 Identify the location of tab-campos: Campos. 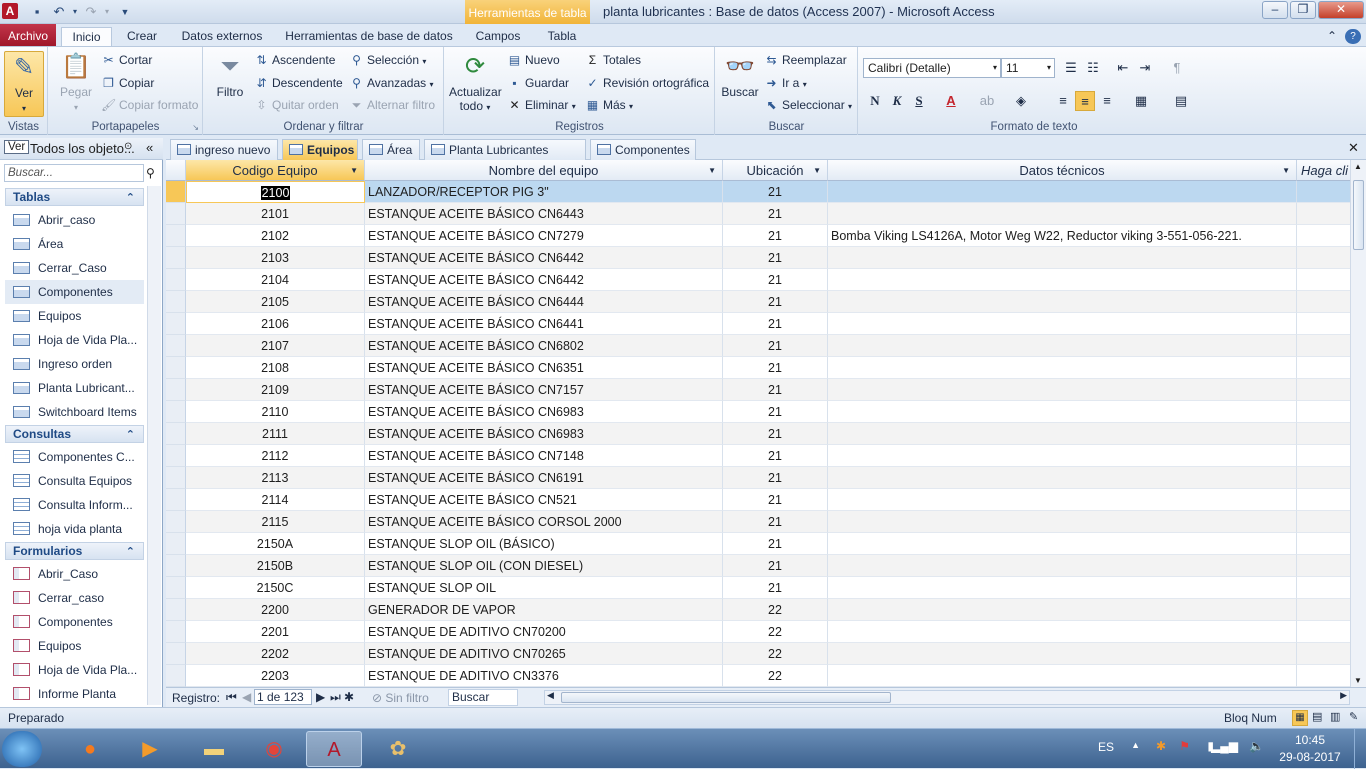
(498, 37).